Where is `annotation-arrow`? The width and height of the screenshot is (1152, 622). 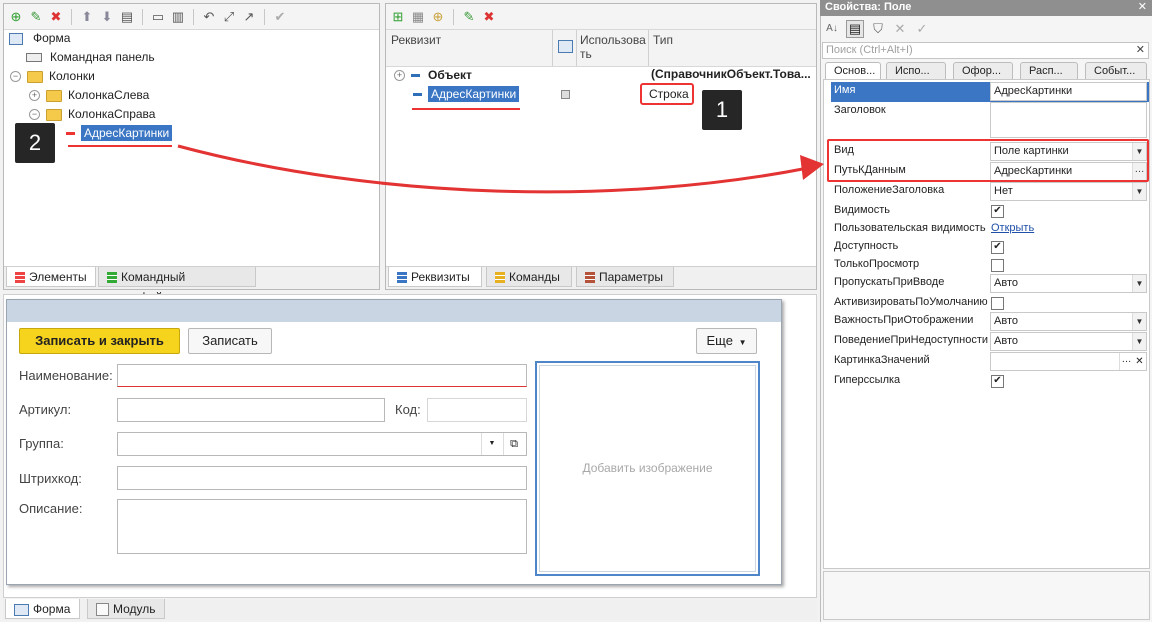 annotation-arrow is located at coordinates (500, 169).